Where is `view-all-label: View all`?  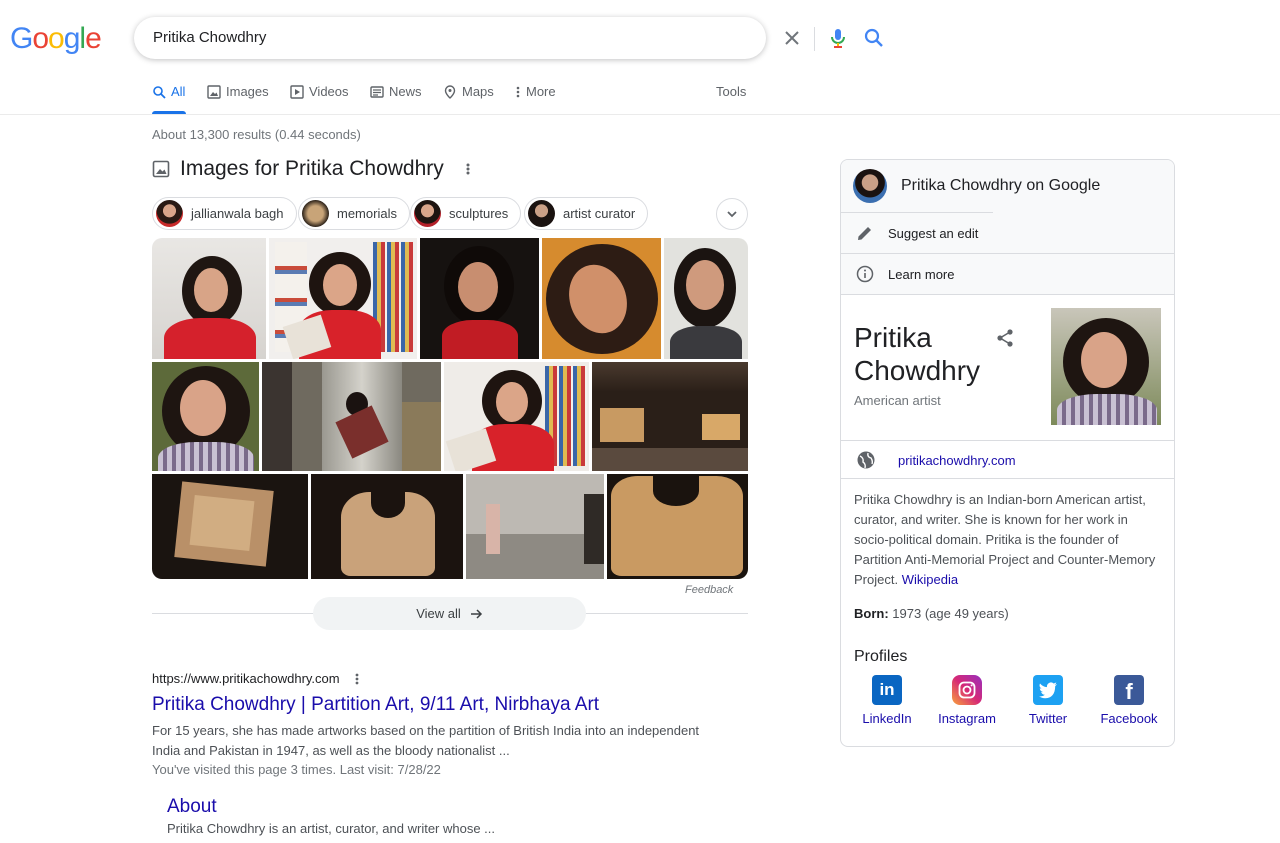 view-all-label: View all is located at coordinates (438, 613).